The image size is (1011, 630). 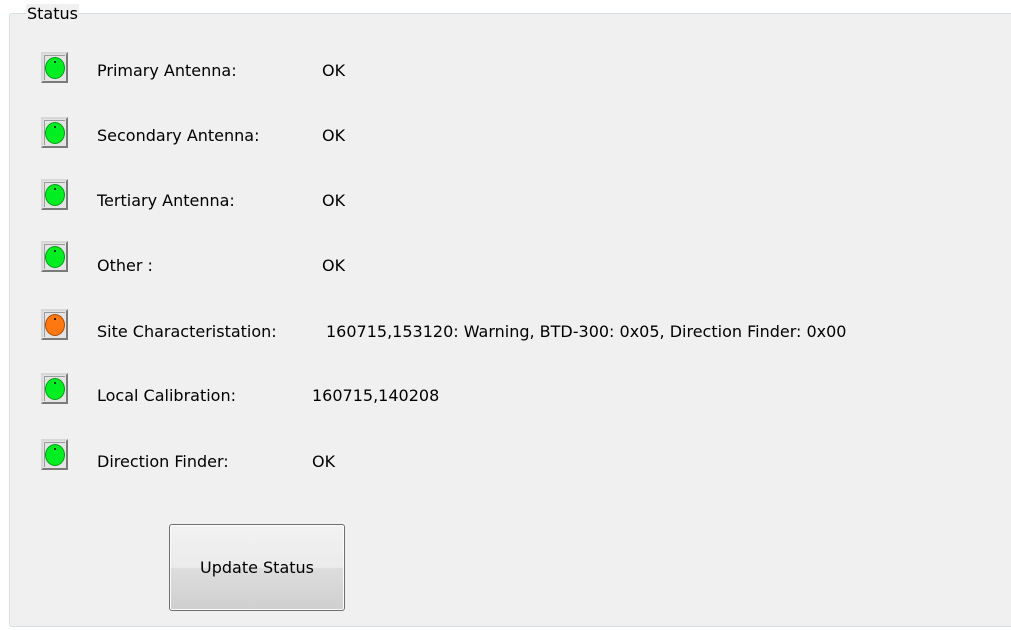 What do you see at coordinates (167, 70) in the screenshot?
I see `status-label: Primary Antenna:` at bounding box center [167, 70].